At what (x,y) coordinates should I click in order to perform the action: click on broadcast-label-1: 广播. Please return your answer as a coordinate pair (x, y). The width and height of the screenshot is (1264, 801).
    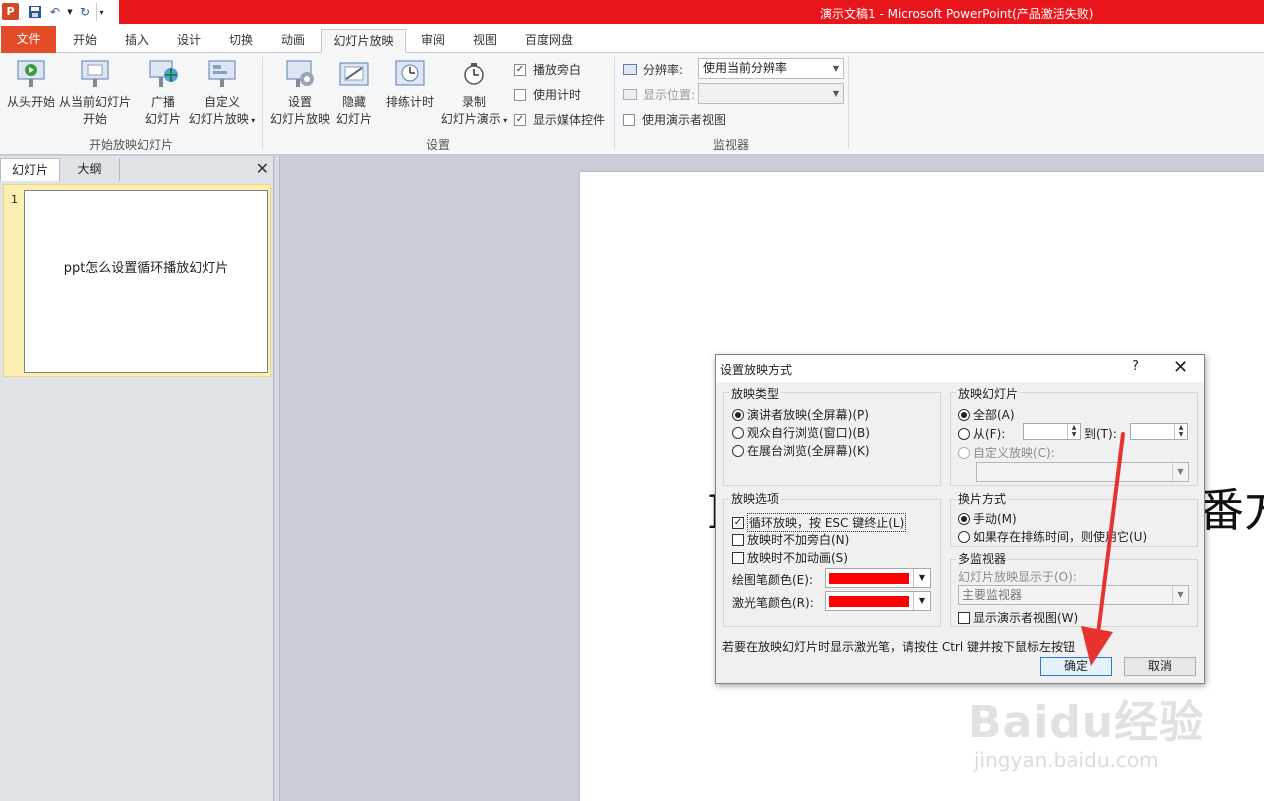
    Looking at the image, I should click on (162, 102).